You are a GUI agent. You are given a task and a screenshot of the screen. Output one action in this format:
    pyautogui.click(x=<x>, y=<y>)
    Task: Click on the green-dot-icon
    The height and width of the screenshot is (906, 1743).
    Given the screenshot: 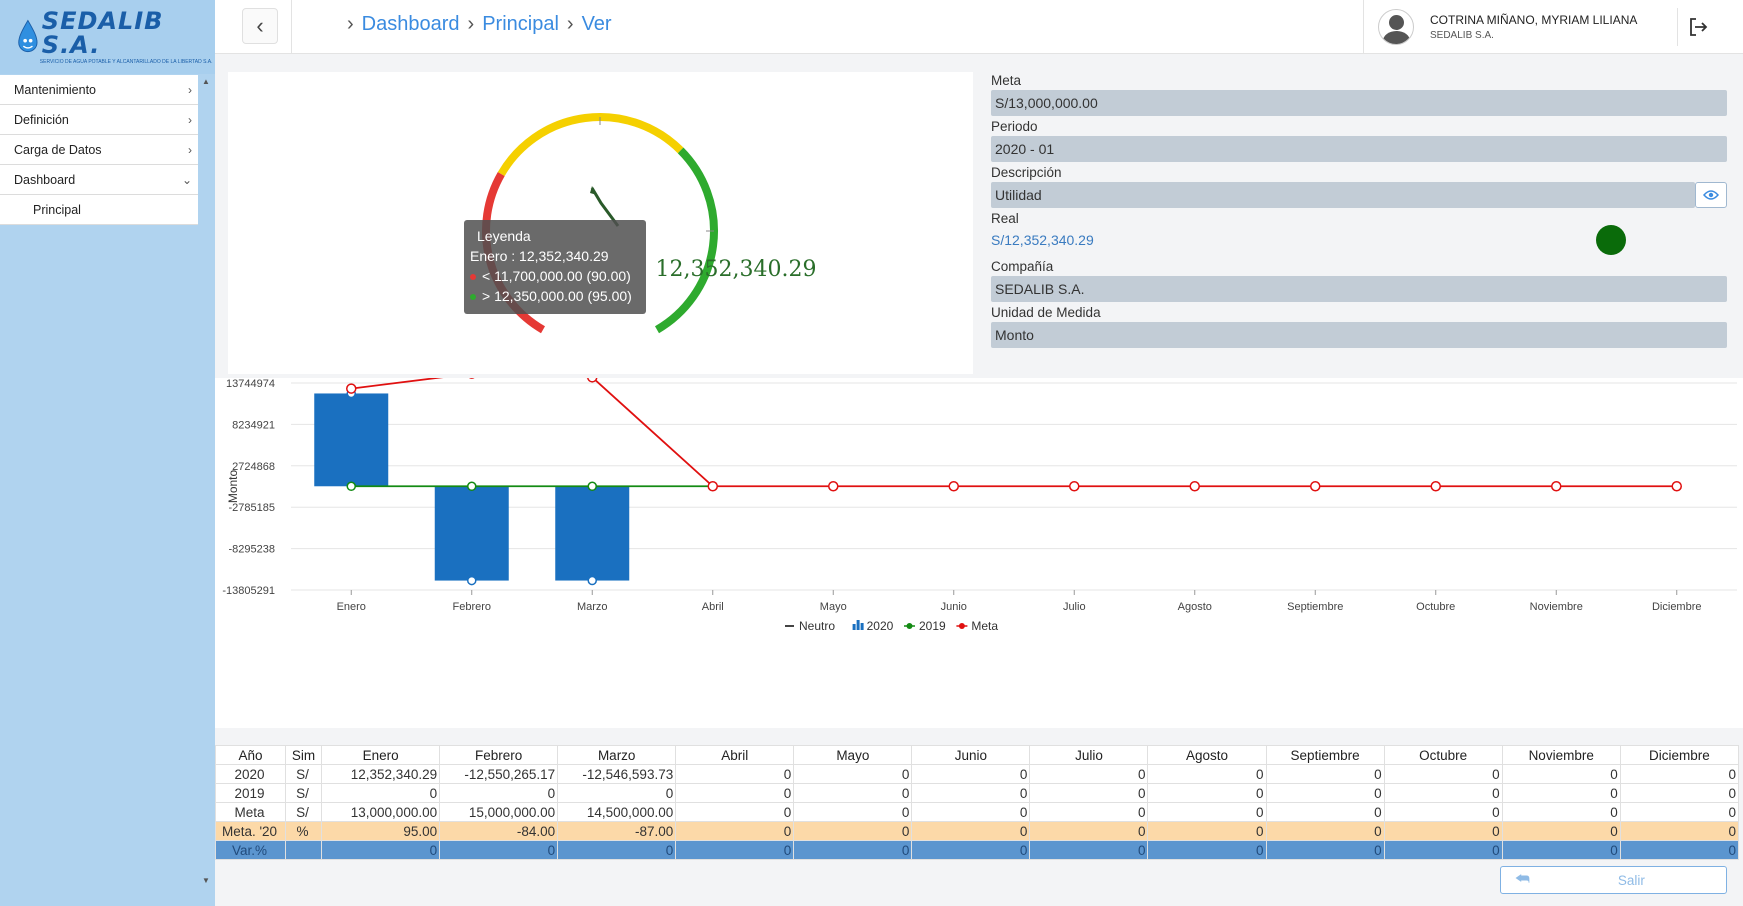 What is the action you would take?
    pyautogui.click(x=473, y=297)
    